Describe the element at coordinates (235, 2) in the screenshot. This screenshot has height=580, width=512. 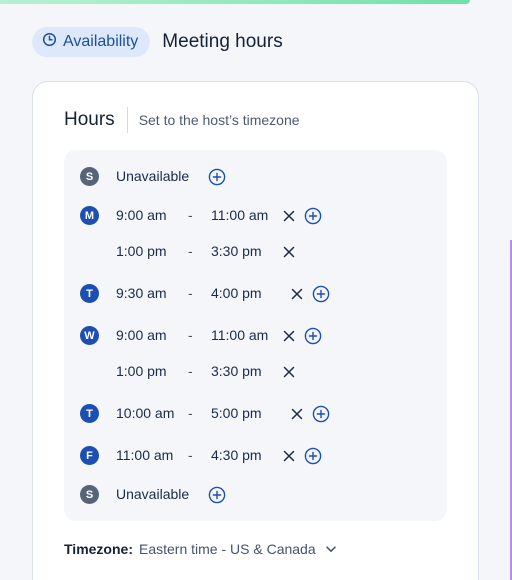
I see `top-accent-bar` at that location.